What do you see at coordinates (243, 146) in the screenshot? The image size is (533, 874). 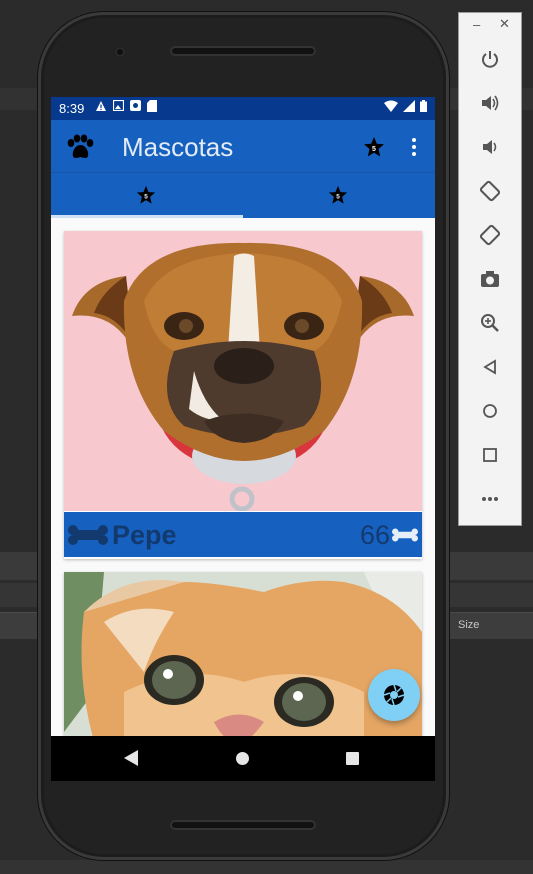 I see `app-bar: Mascotas 5` at bounding box center [243, 146].